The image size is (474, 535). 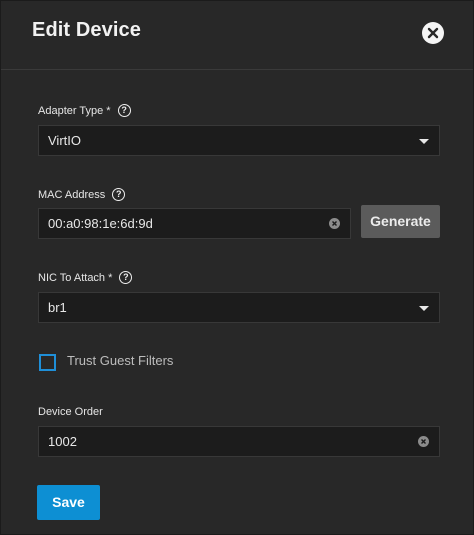 What do you see at coordinates (62, 441) in the screenshot?
I see `device-order-value: 1002` at bounding box center [62, 441].